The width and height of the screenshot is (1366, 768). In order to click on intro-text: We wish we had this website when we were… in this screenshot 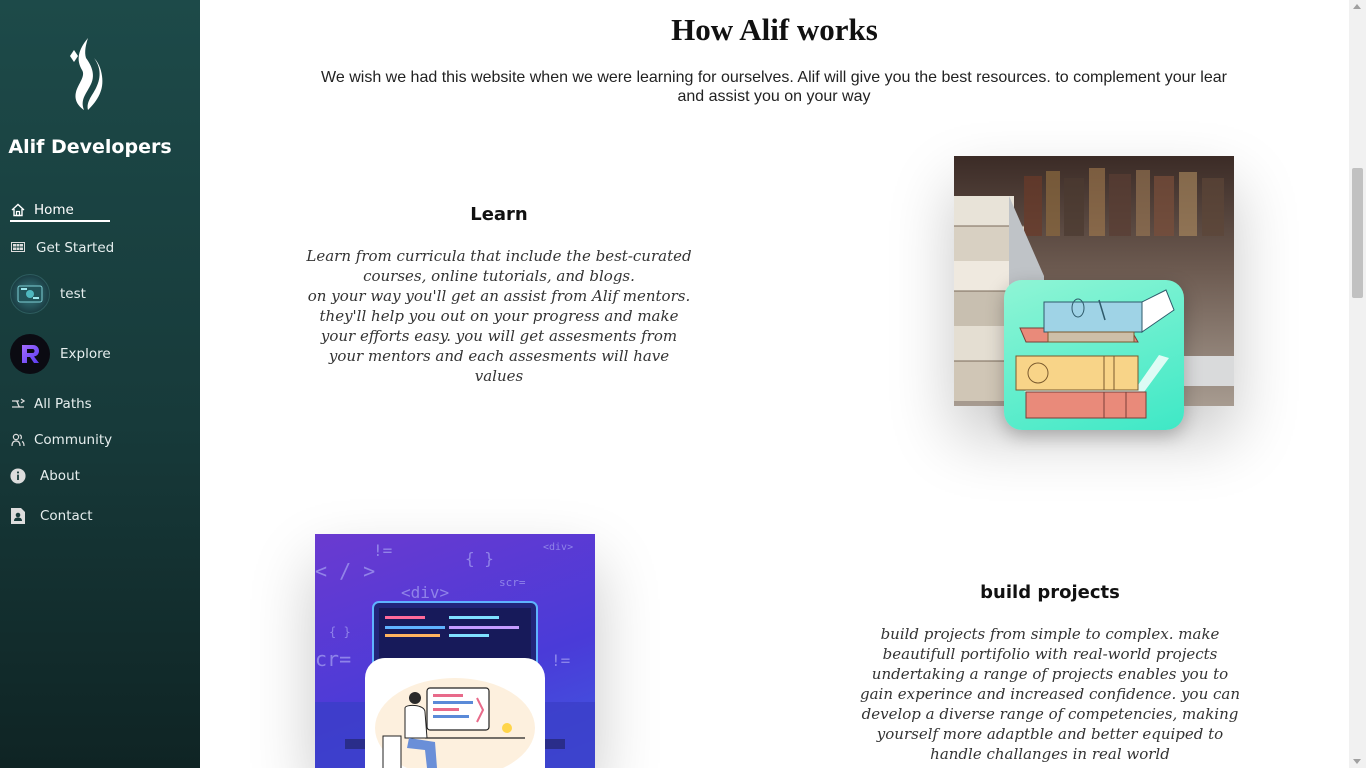, I will do `click(774, 87)`.